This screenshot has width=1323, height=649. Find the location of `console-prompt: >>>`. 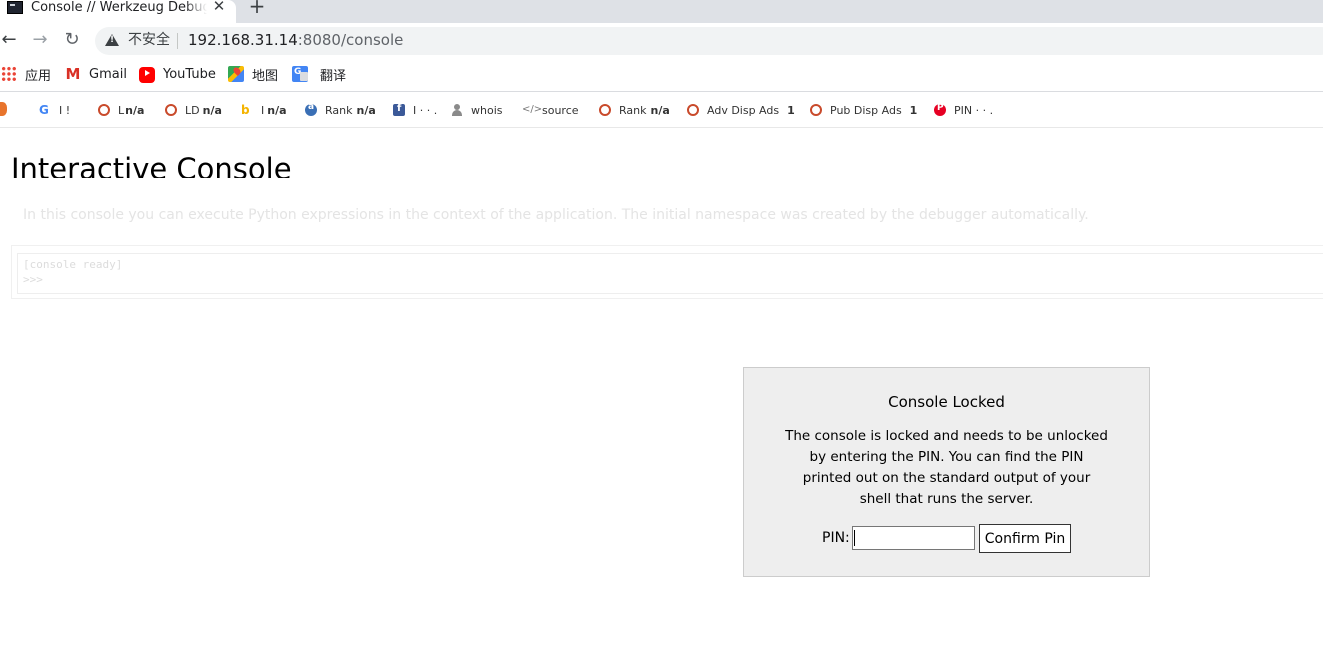

console-prompt: >>> is located at coordinates (33, 280).